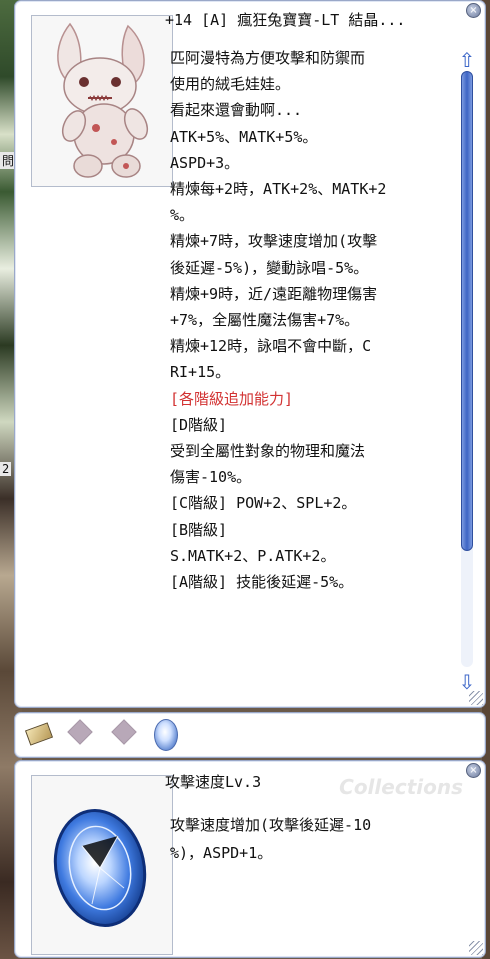 The width and height of the screenshot is (490, 959). I want to click on scroll-down-arrow-icon: ⇩, so click(467, 682).